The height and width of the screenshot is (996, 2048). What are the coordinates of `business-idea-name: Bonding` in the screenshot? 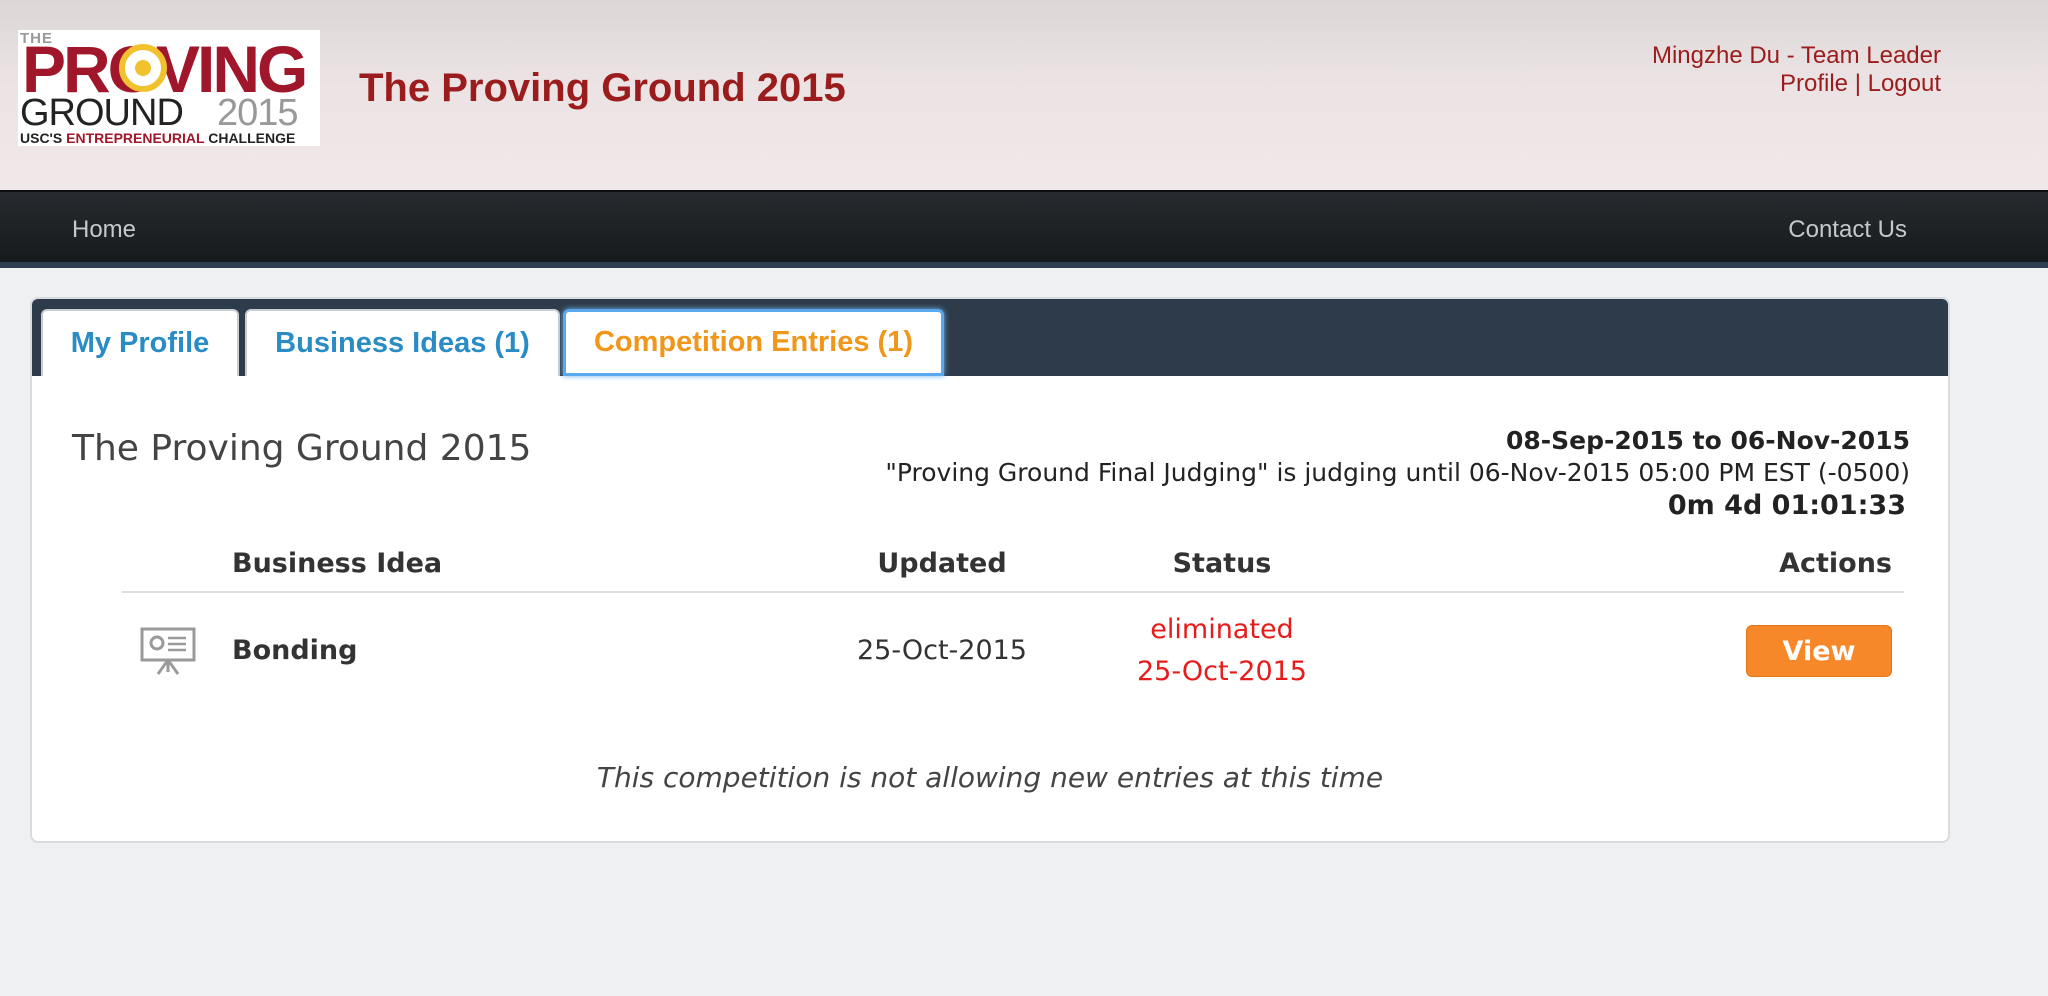 It's located at (295, 650).